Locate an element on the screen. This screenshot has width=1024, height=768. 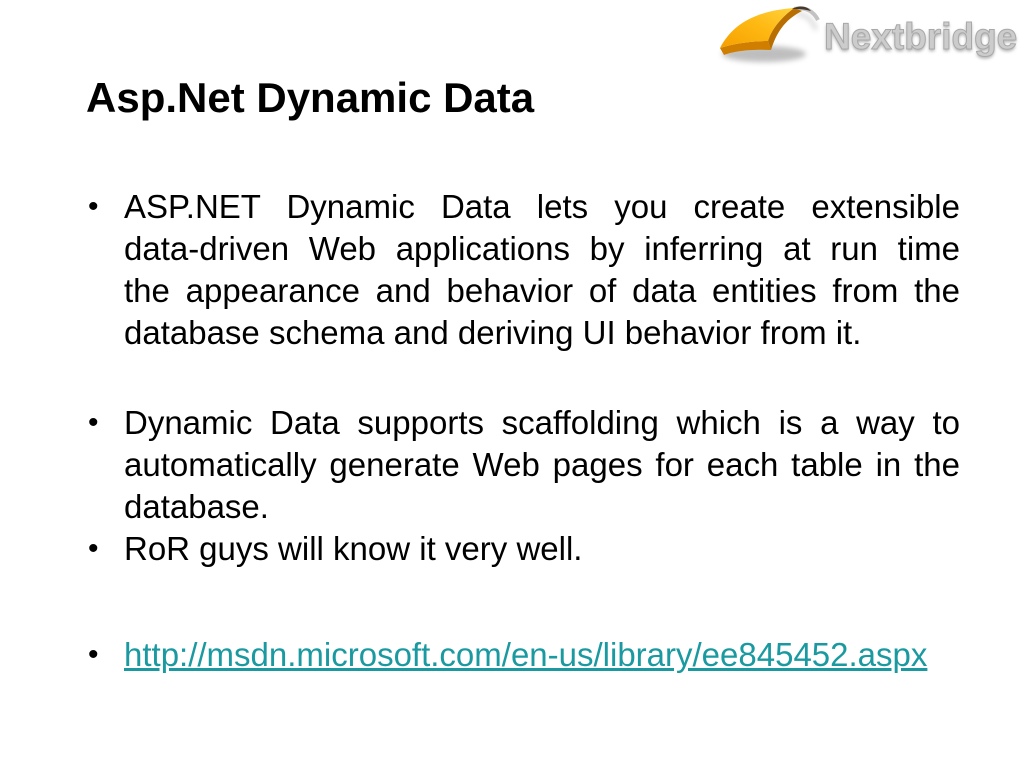
nextbridge-logo: Nextbridge is located at coordinates (866, 34).